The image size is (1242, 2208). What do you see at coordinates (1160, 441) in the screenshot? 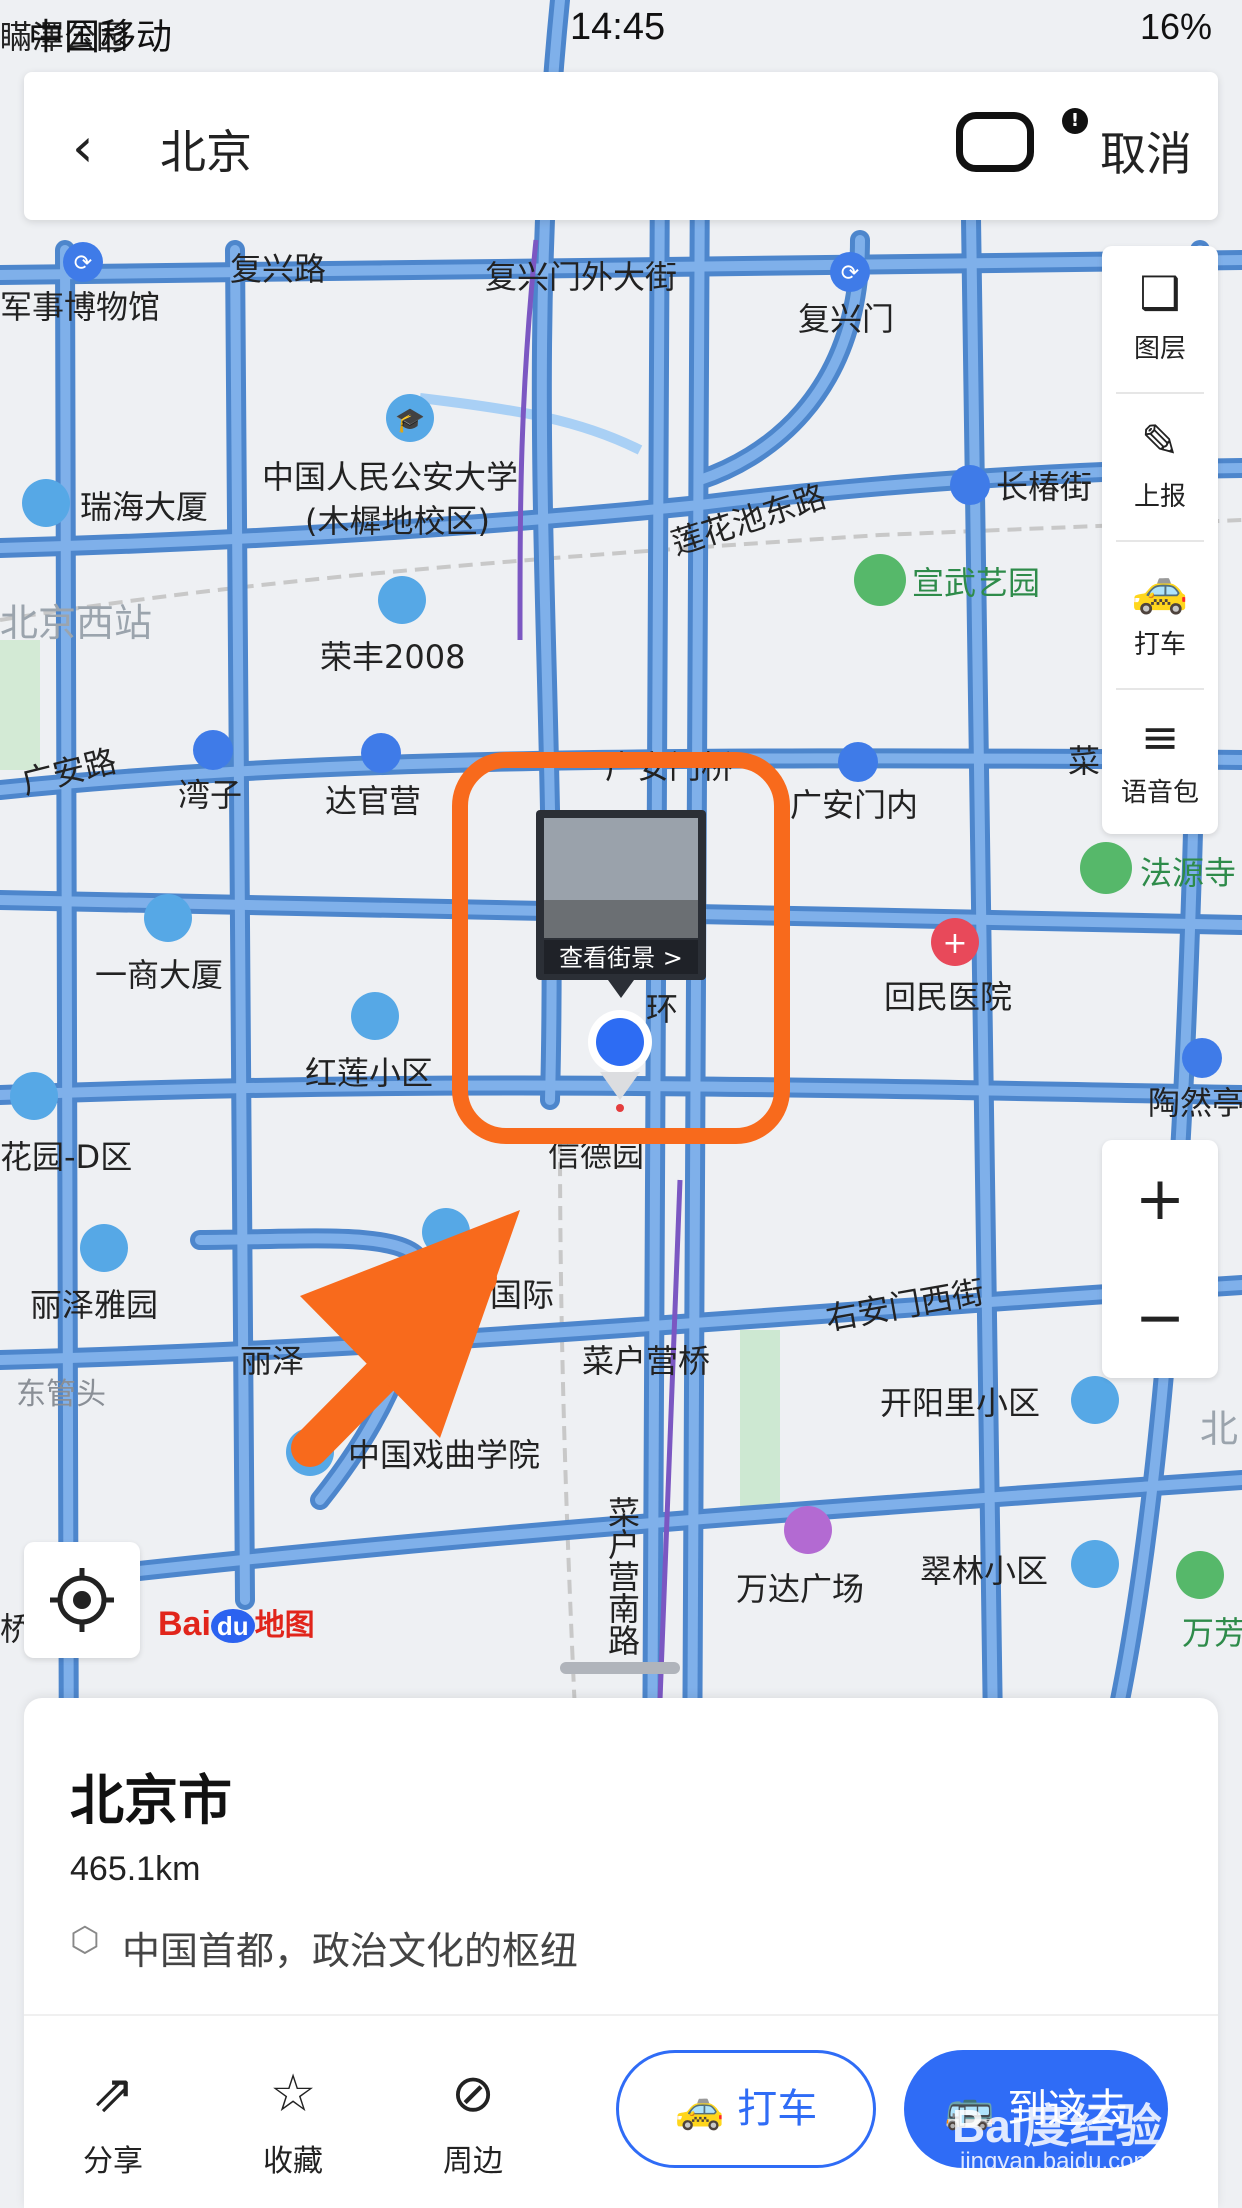
I see `report-edit-icon: ✎` at bounding box center [1160, 441].